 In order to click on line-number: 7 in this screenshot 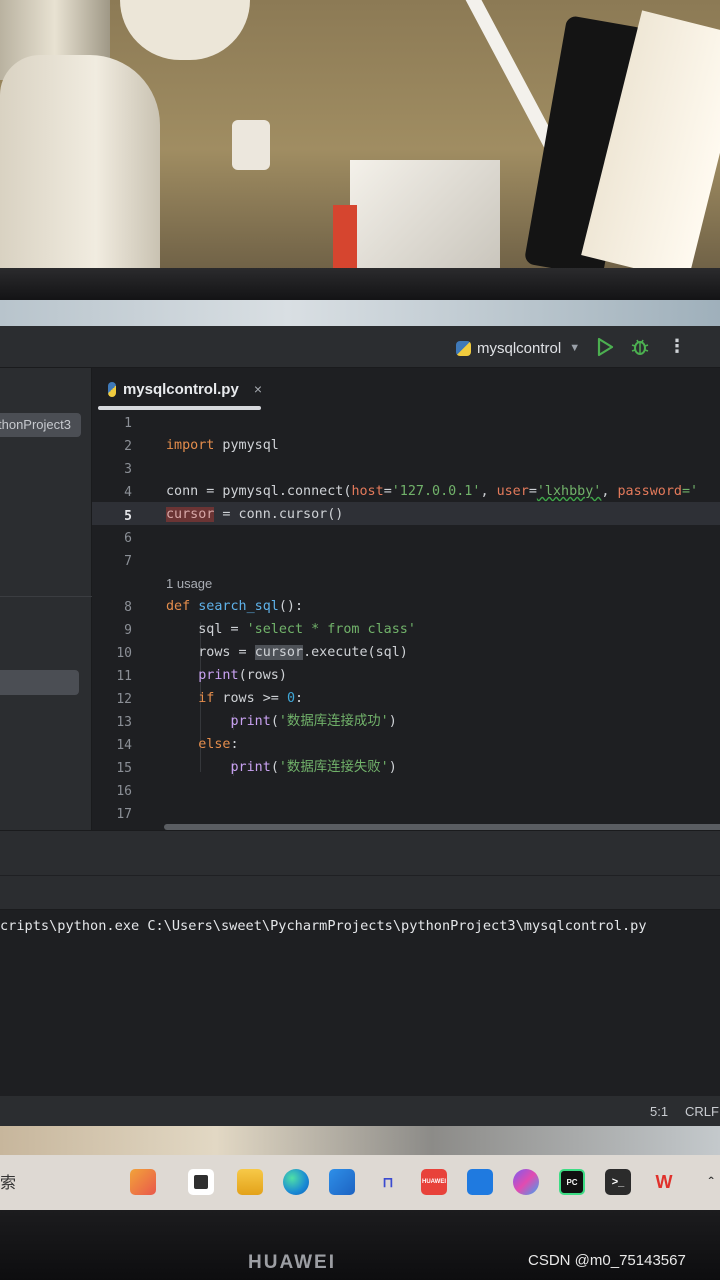, I will do `click(128, 561)`.